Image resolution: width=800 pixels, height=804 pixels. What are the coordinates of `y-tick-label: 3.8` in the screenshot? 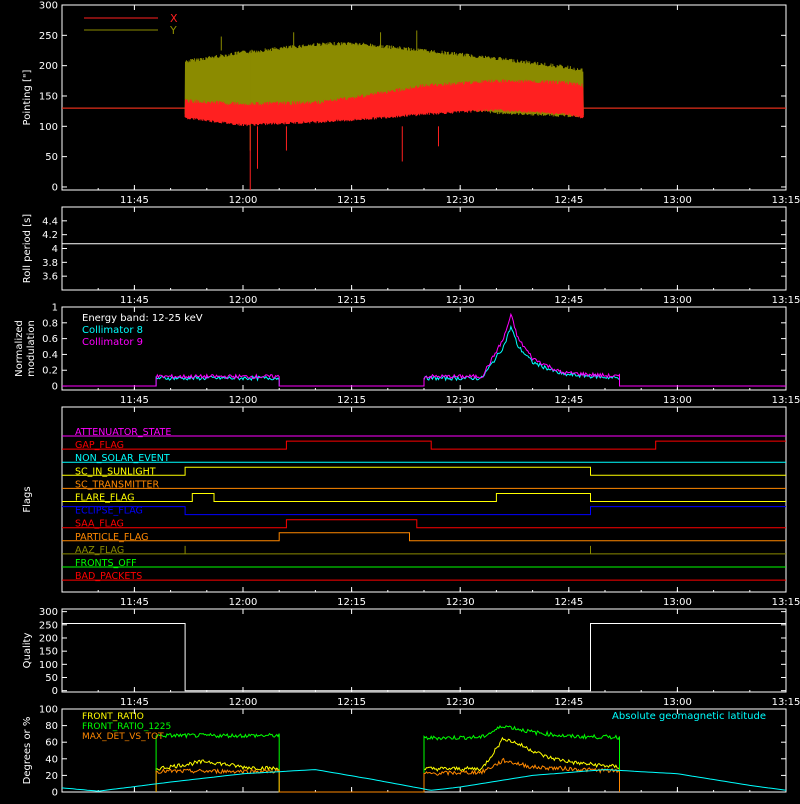 It's located at (50, 263).